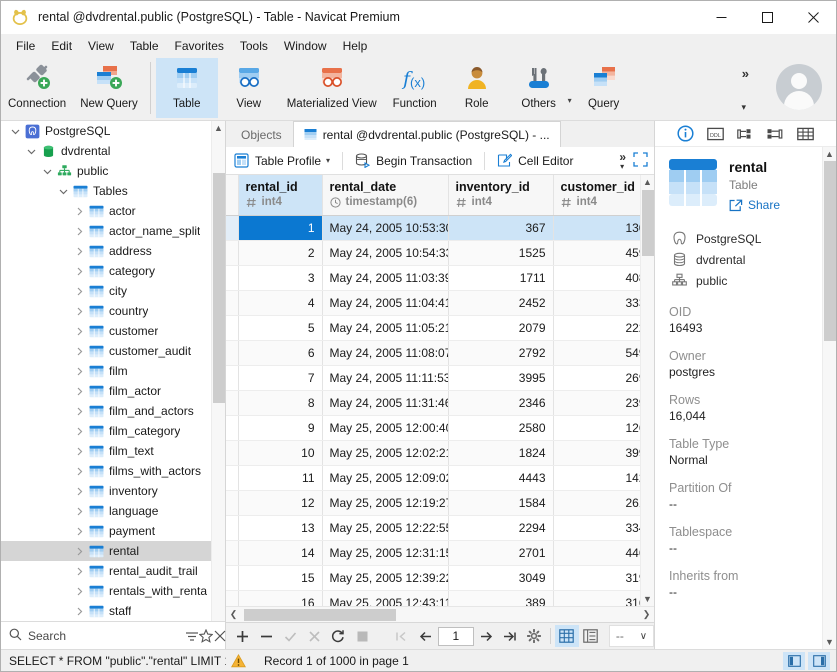 The width and height of the screenshot is (837, 672). I want to click on tree-item-actor: actor, so click(106, 211).